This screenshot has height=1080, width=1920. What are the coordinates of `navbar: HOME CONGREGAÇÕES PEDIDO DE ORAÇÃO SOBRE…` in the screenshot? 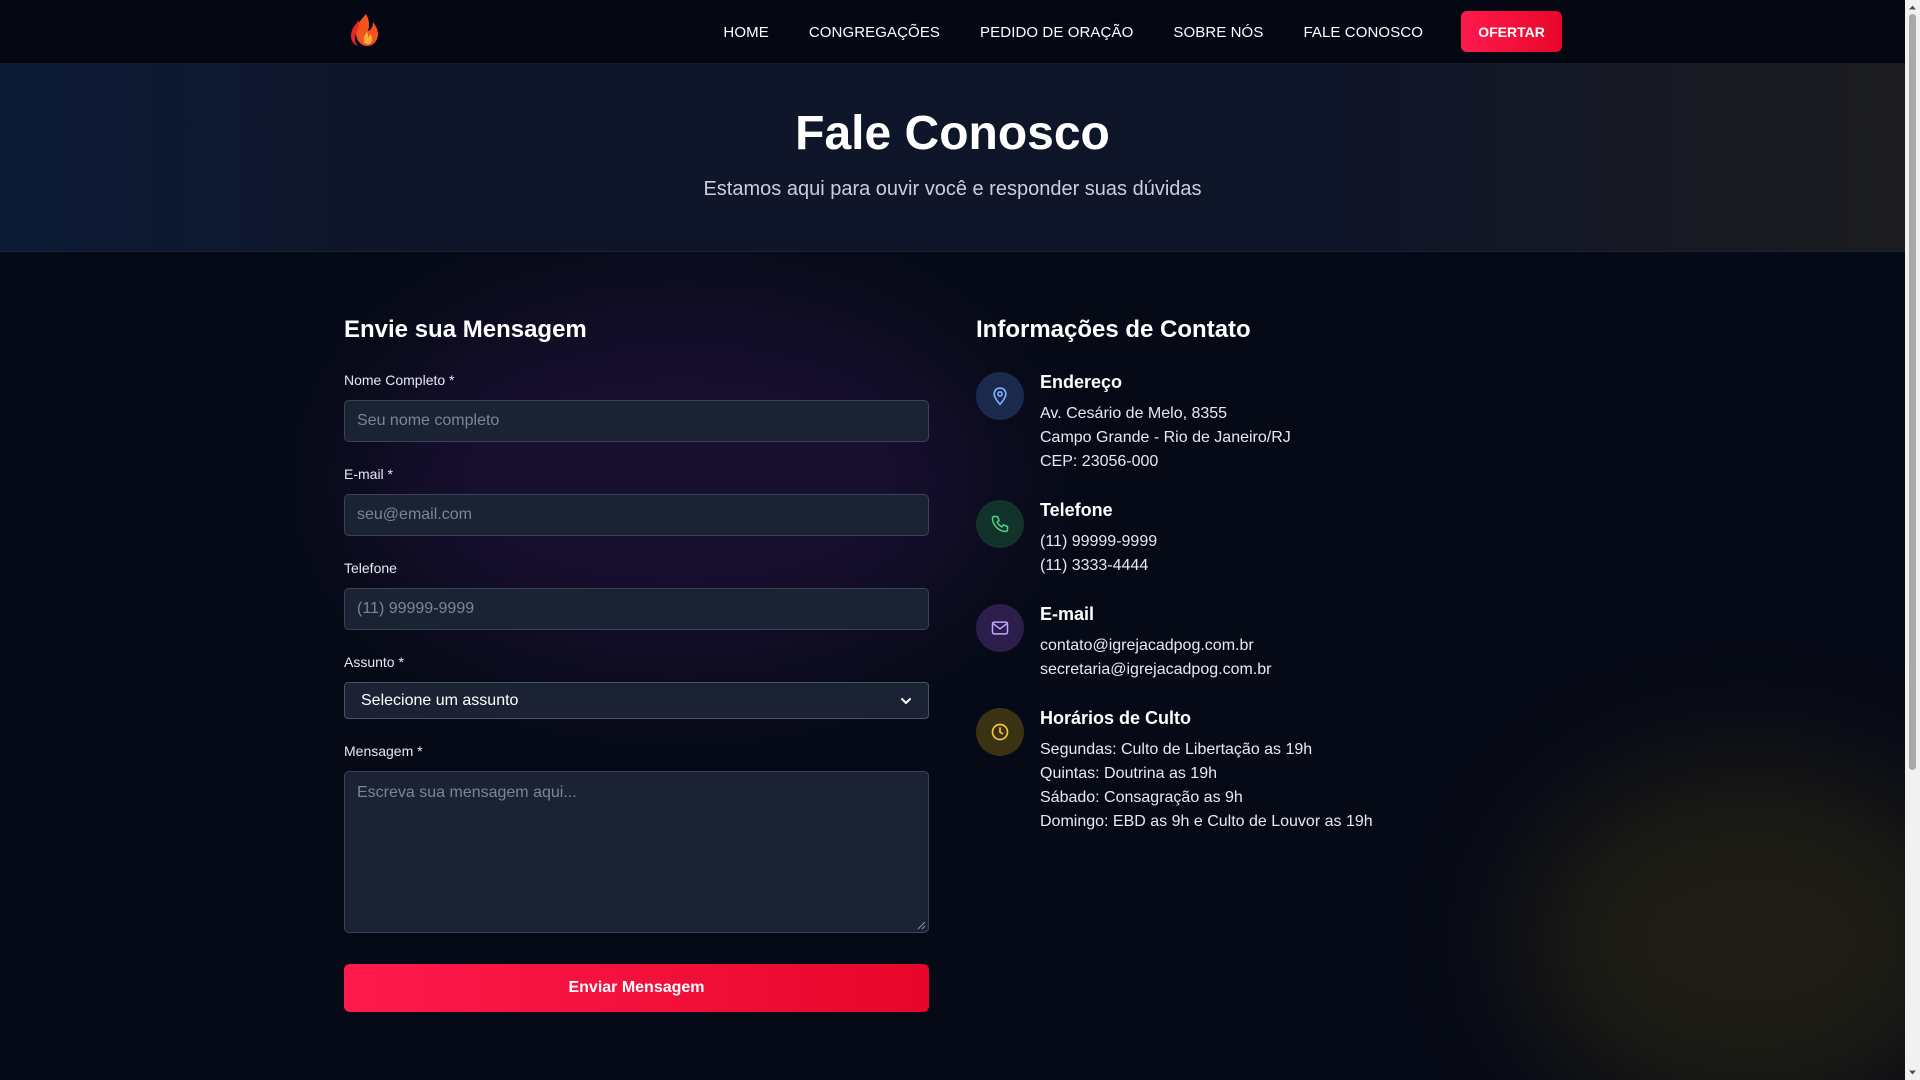 It's located at (952, 32).